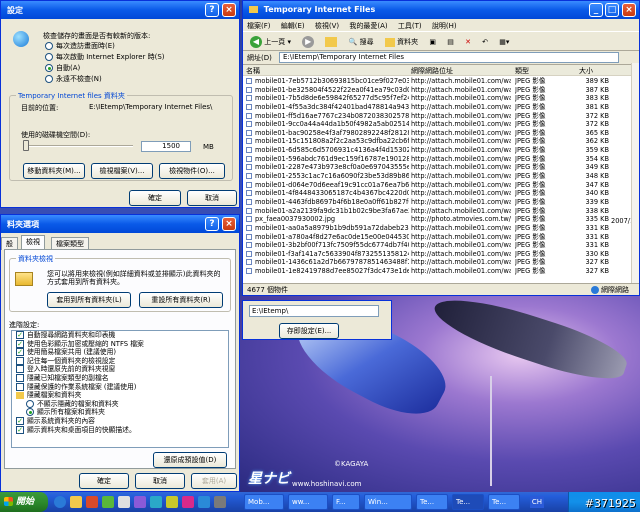  Describe the element at coordinates (60, 502) in the screenshot. I see `quicklaunch-ie-icon` at that location.